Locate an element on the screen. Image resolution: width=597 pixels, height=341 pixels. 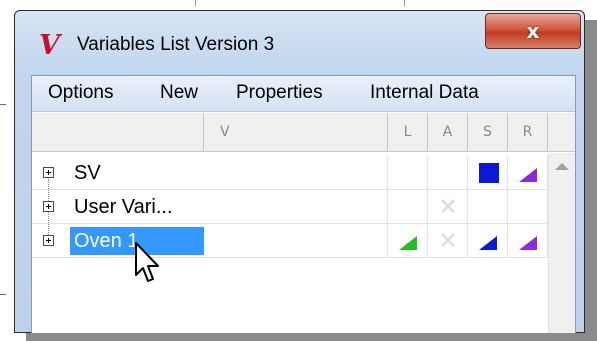
blue-square-icon is located at coordinates (489, 173).